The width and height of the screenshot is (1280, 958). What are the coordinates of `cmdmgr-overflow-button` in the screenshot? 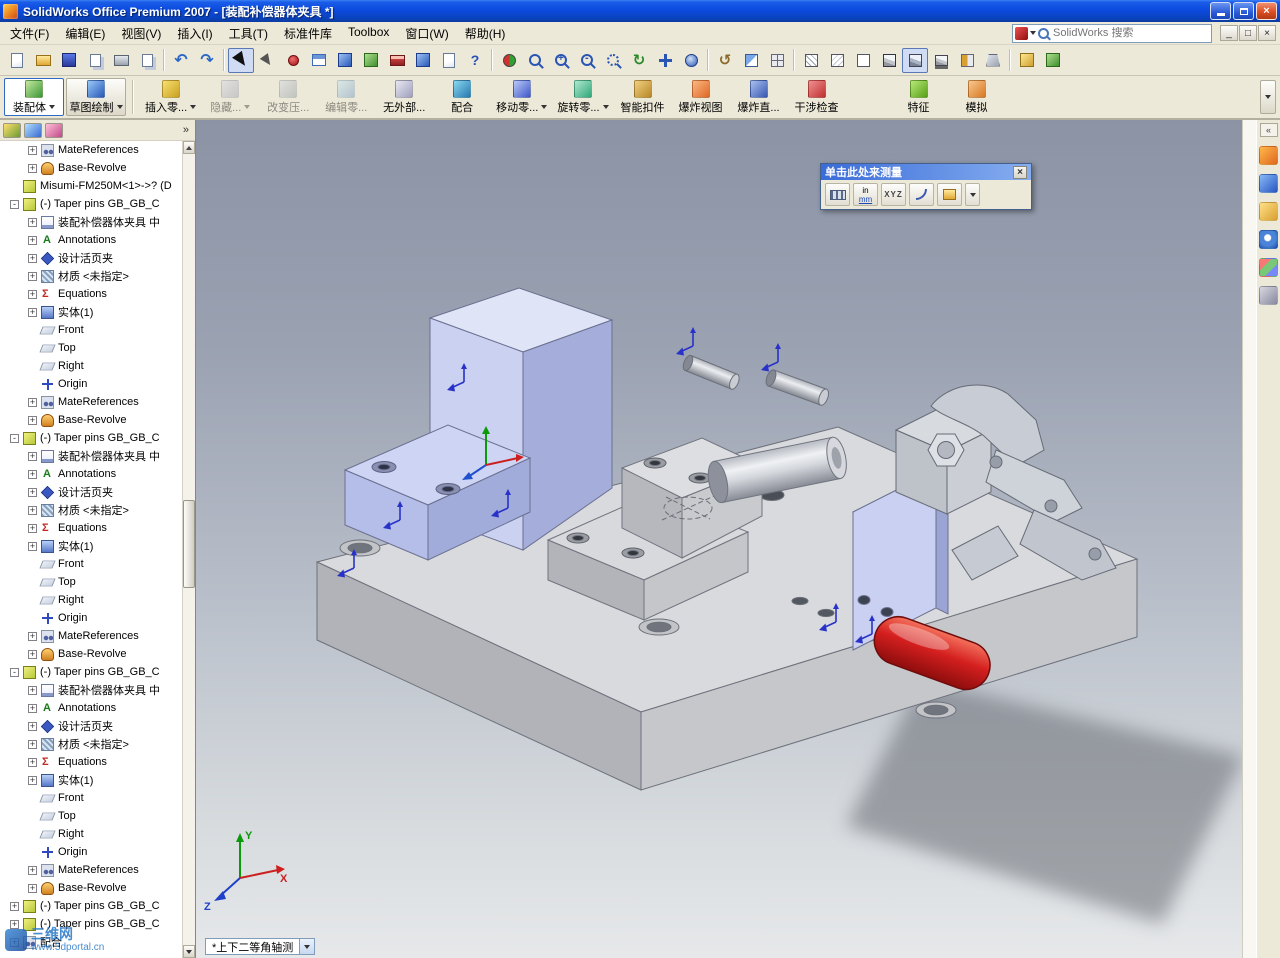 It's located at (1268, 97).